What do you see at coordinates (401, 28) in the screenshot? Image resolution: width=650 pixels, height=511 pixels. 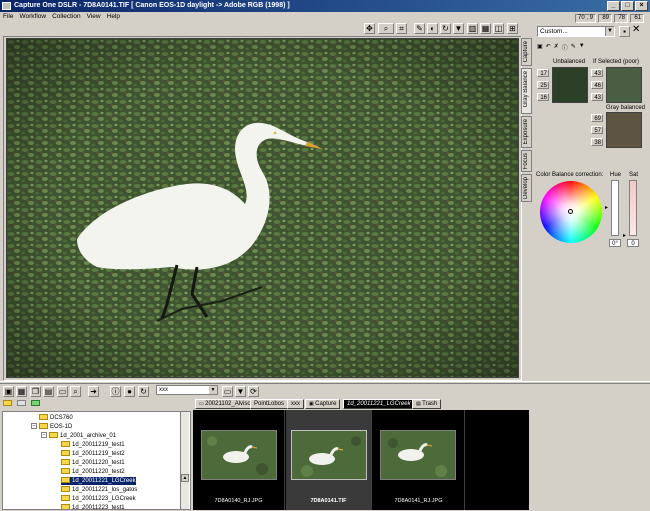 I see `crop-tool-icon: ⌗` at bounding box center [401, 28].